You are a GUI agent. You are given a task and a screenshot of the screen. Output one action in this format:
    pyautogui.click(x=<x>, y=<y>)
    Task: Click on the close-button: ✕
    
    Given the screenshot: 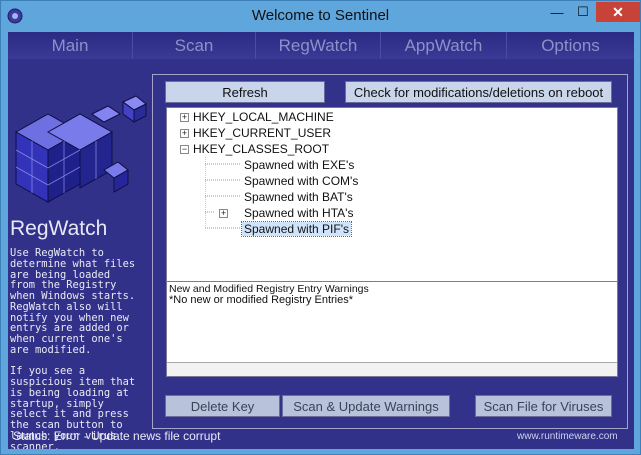 What is the action you would take?
    pyautogui.click(x=618, y=12)
    